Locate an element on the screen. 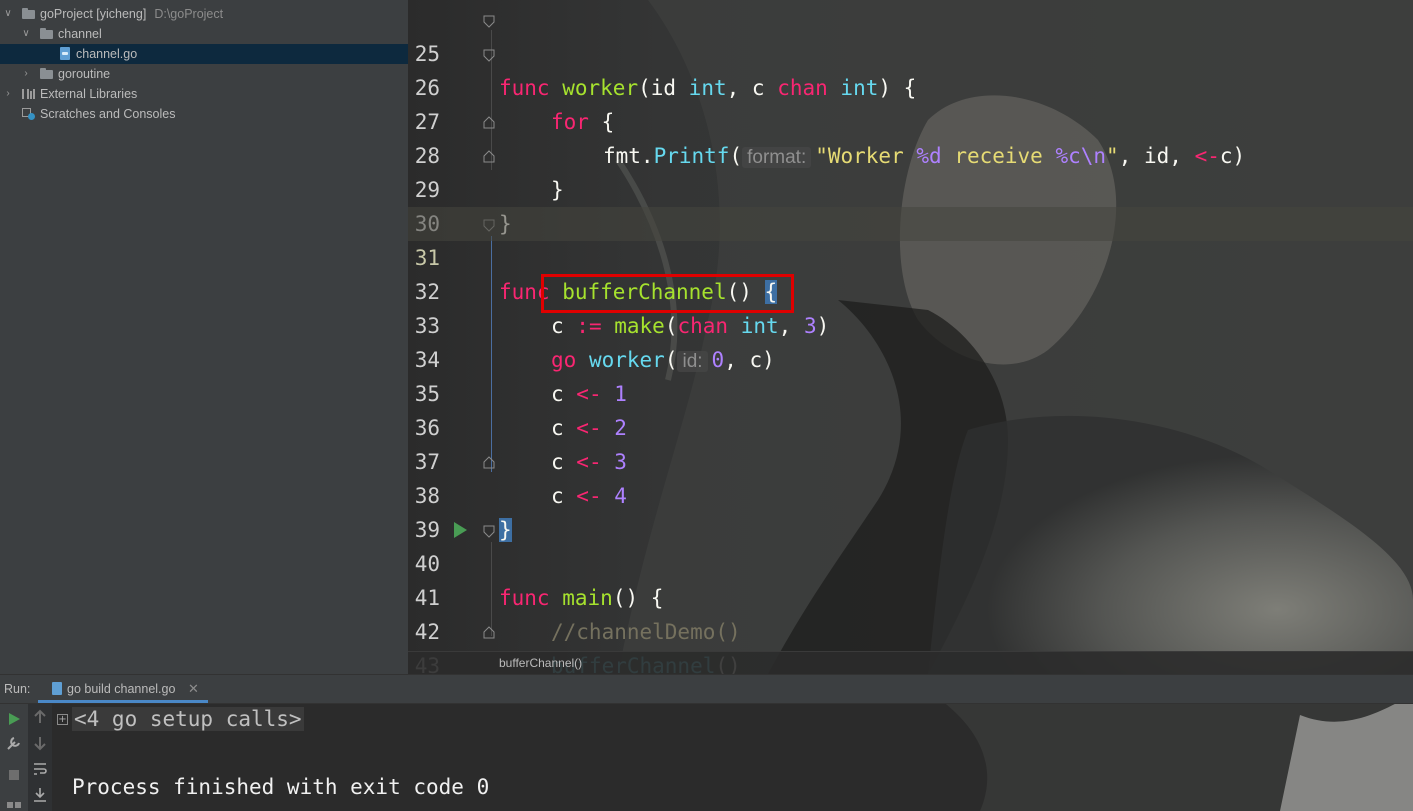  tree-item-label: channel.go is located at coordinates (107, 54).